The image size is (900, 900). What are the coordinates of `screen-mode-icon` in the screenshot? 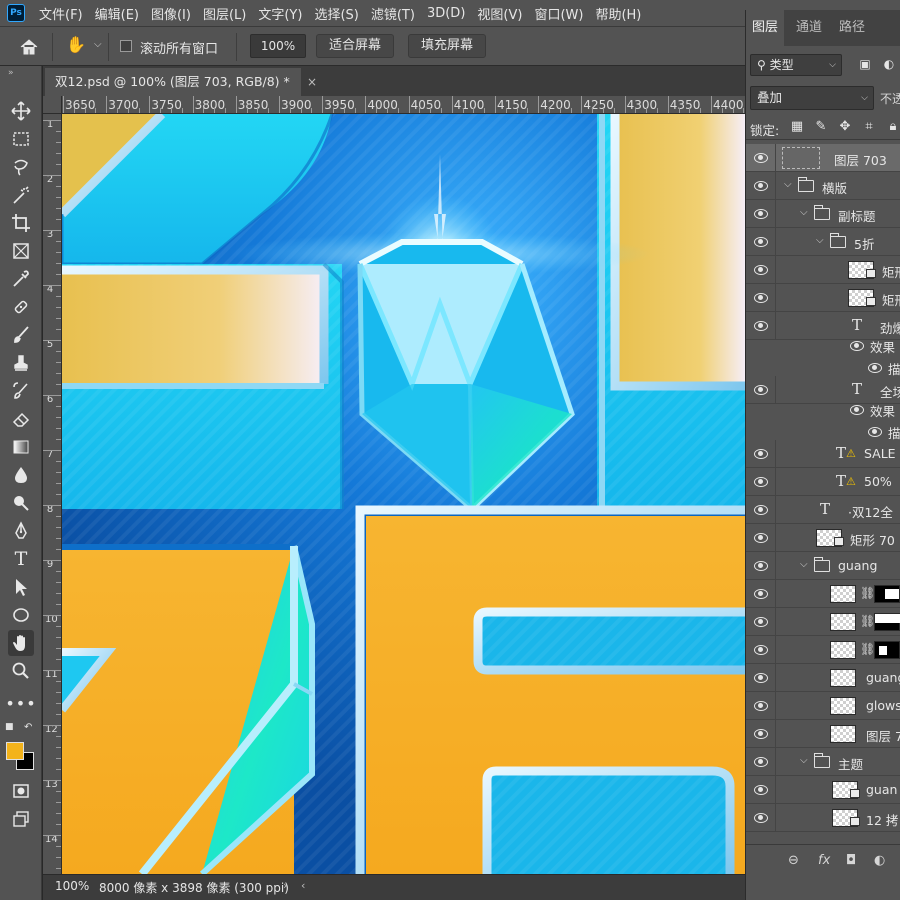 It's located at (21, 819).